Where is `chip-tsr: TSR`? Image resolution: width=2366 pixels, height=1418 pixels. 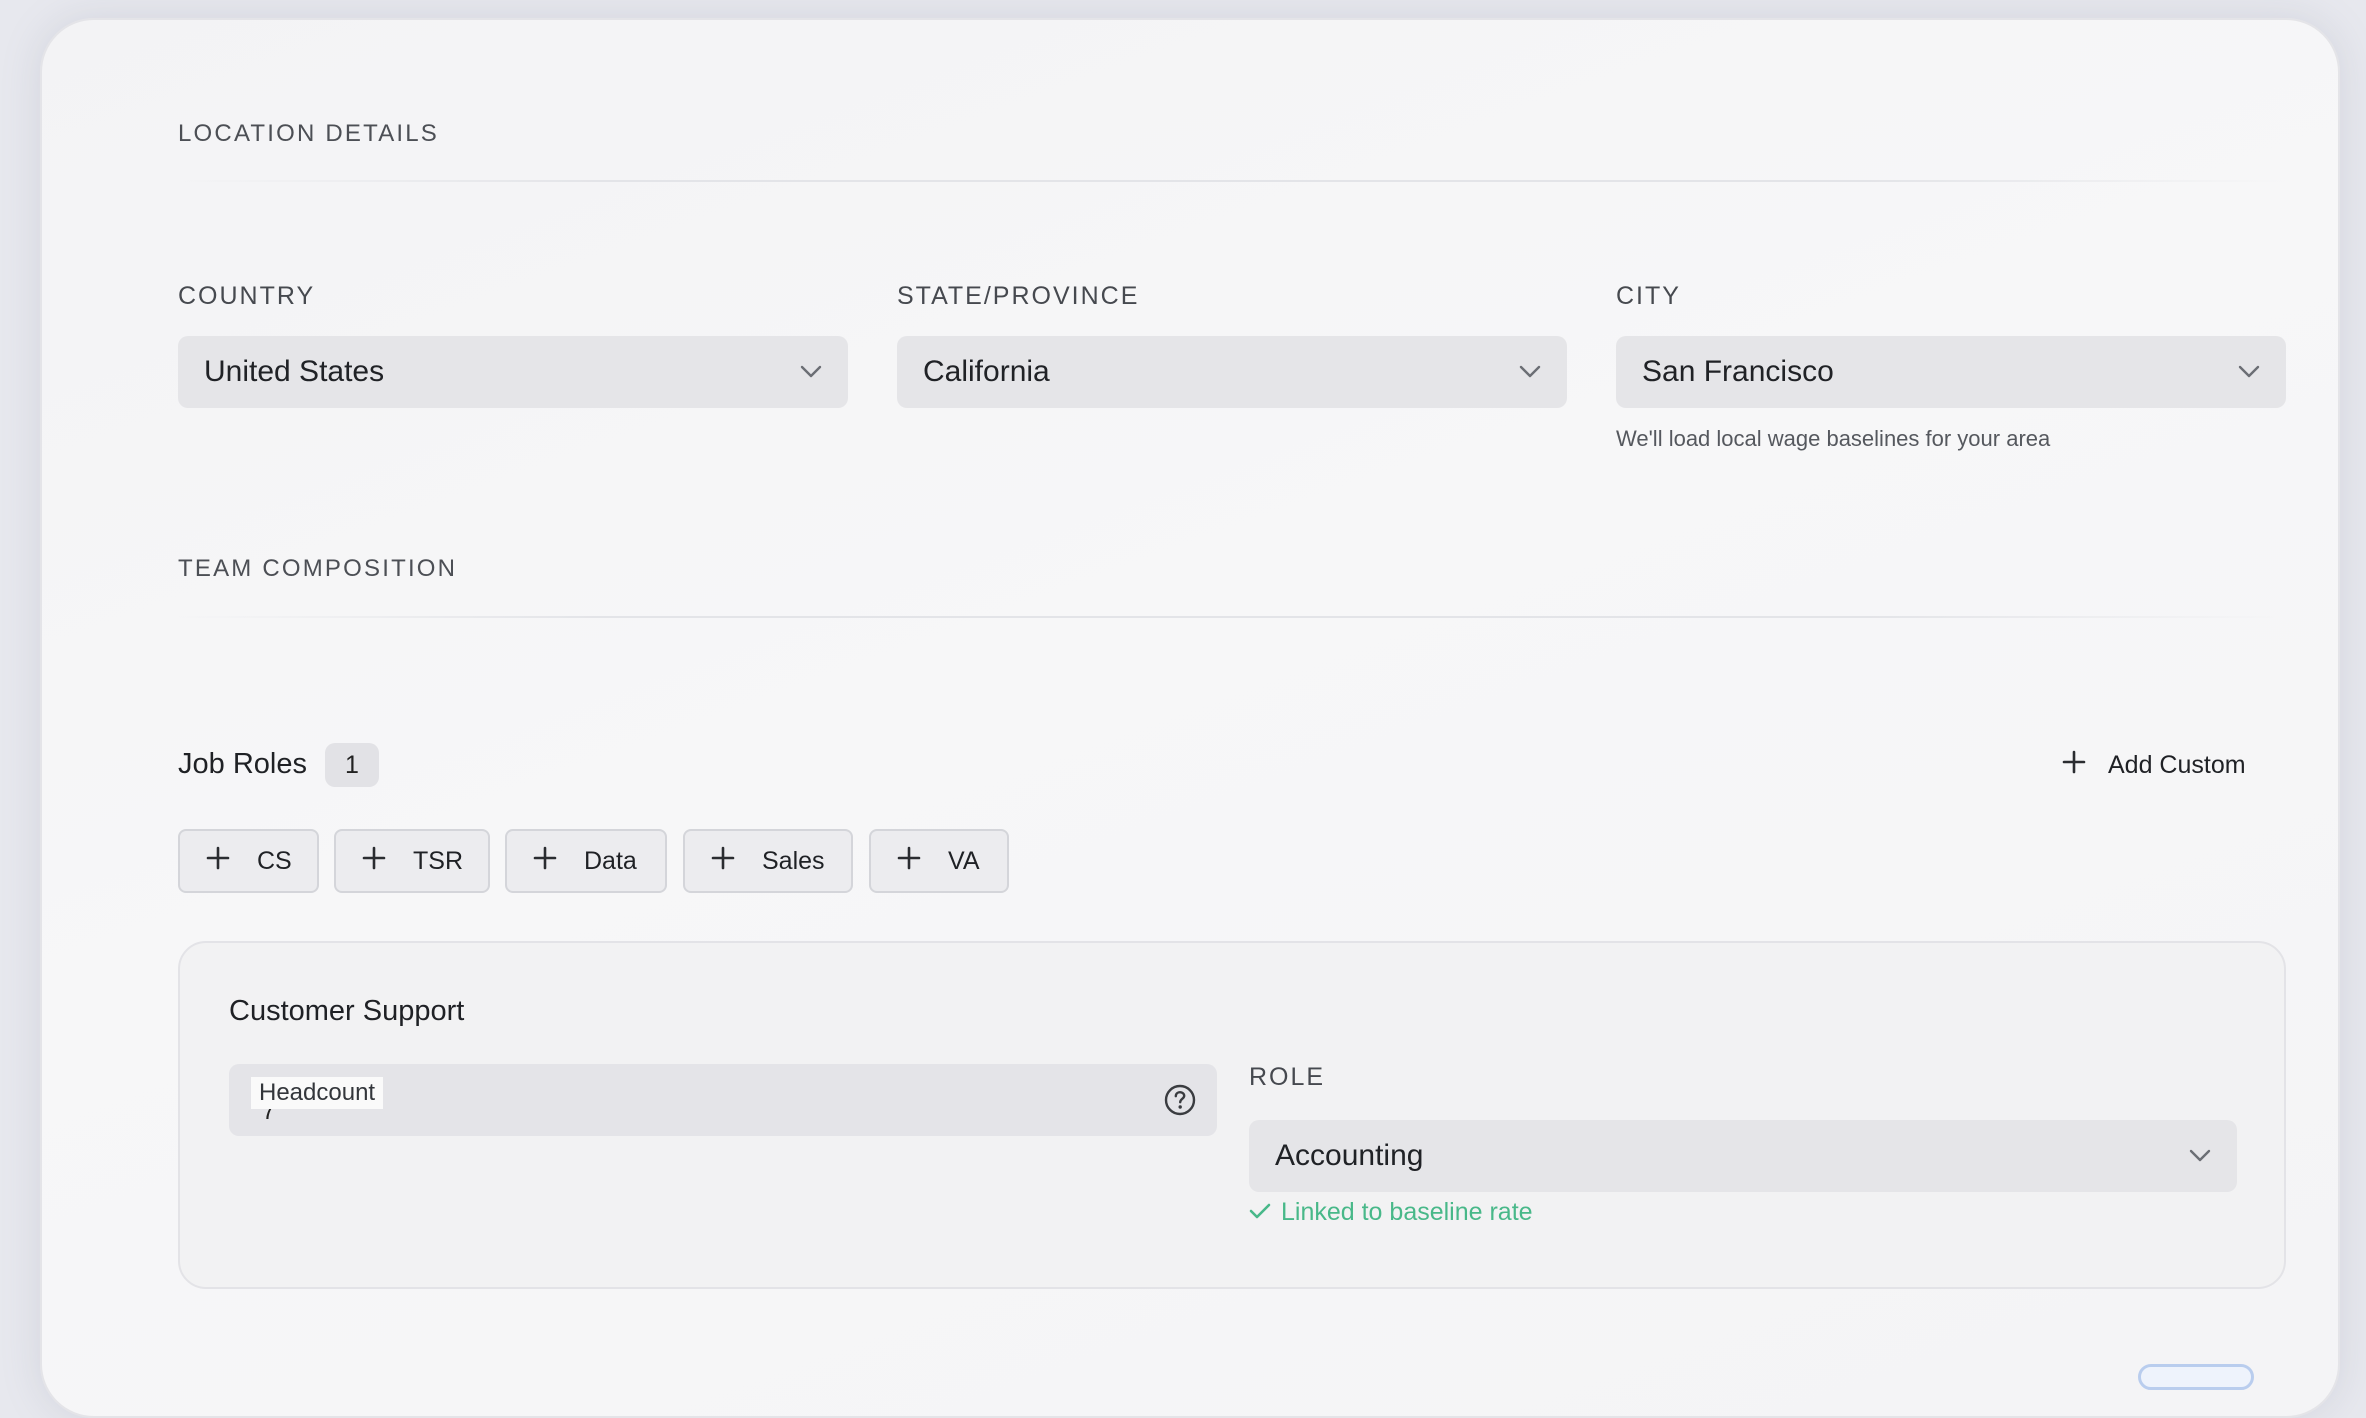 chip-tsr: TSR is located at coordinates (412, 861).